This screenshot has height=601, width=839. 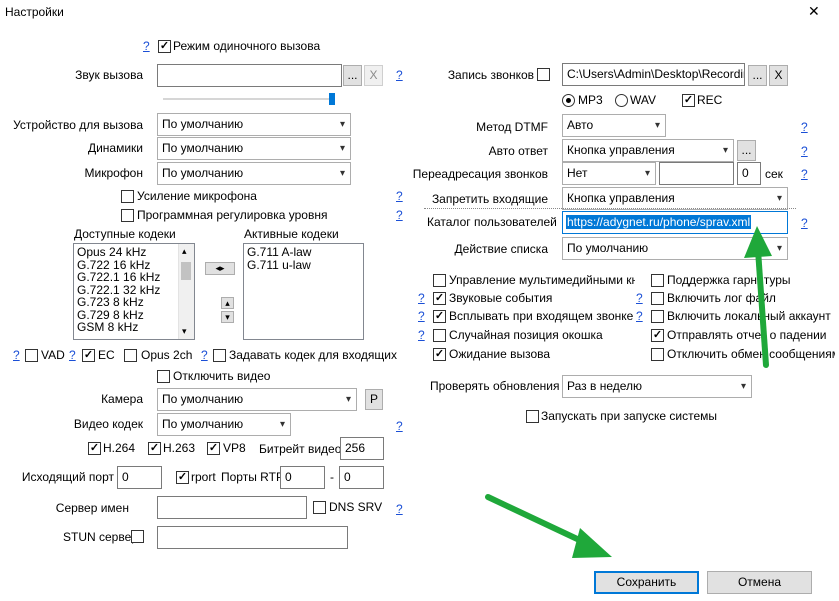 What do you see at coordinates (758, 297) in the screenshot?
I see `annotation-arrow-up` at bounding box center [758, 297].